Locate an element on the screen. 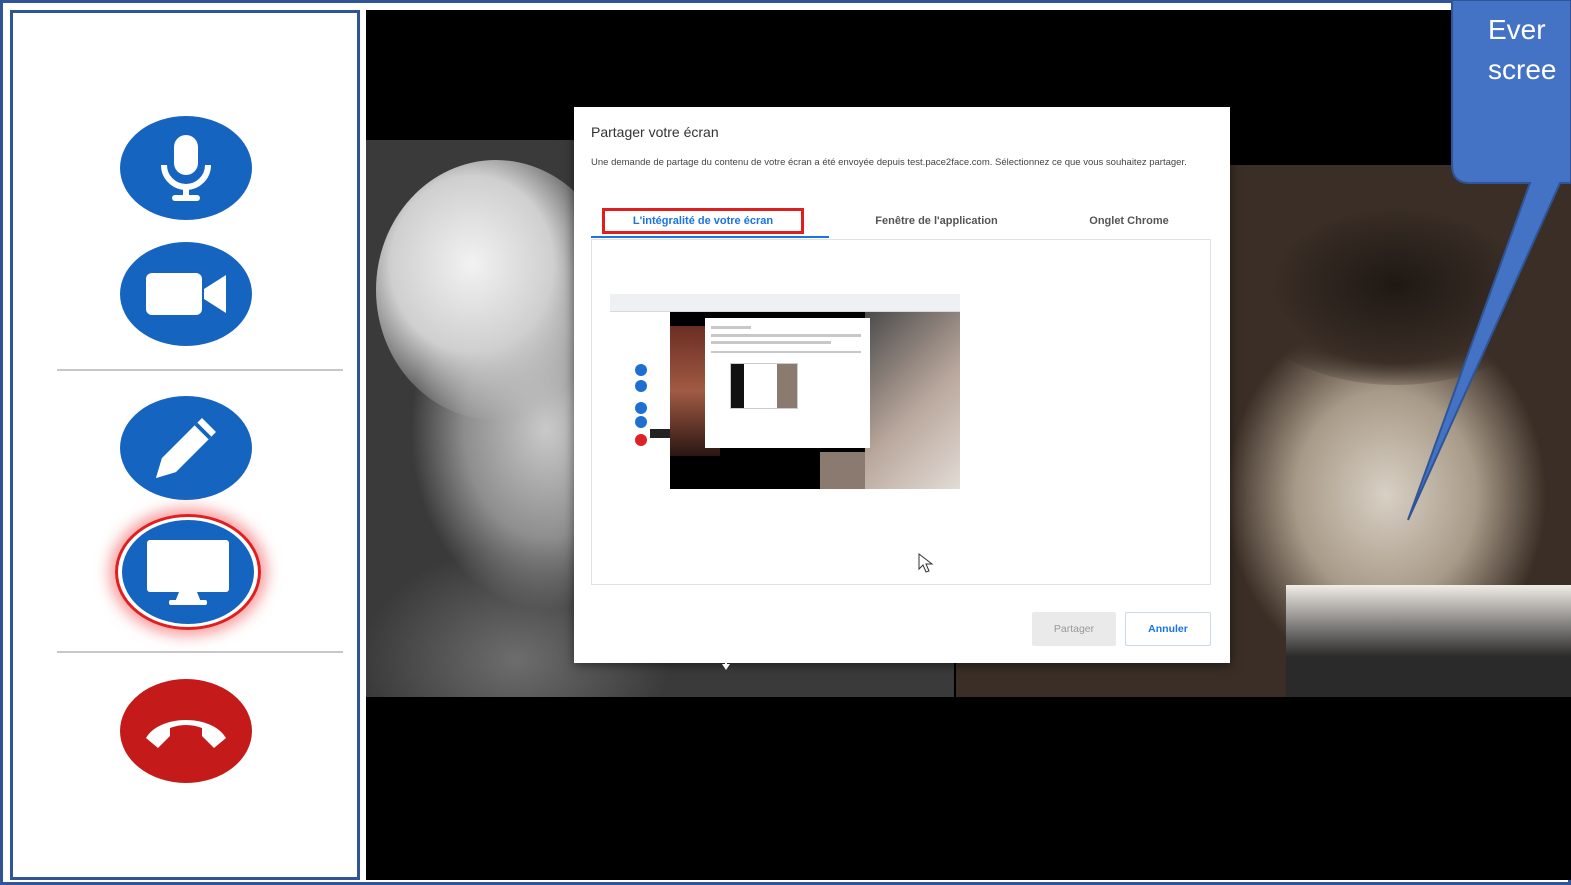  tab-chrome-tab: Onglet Chrome is located at coordinates (1129, 221).